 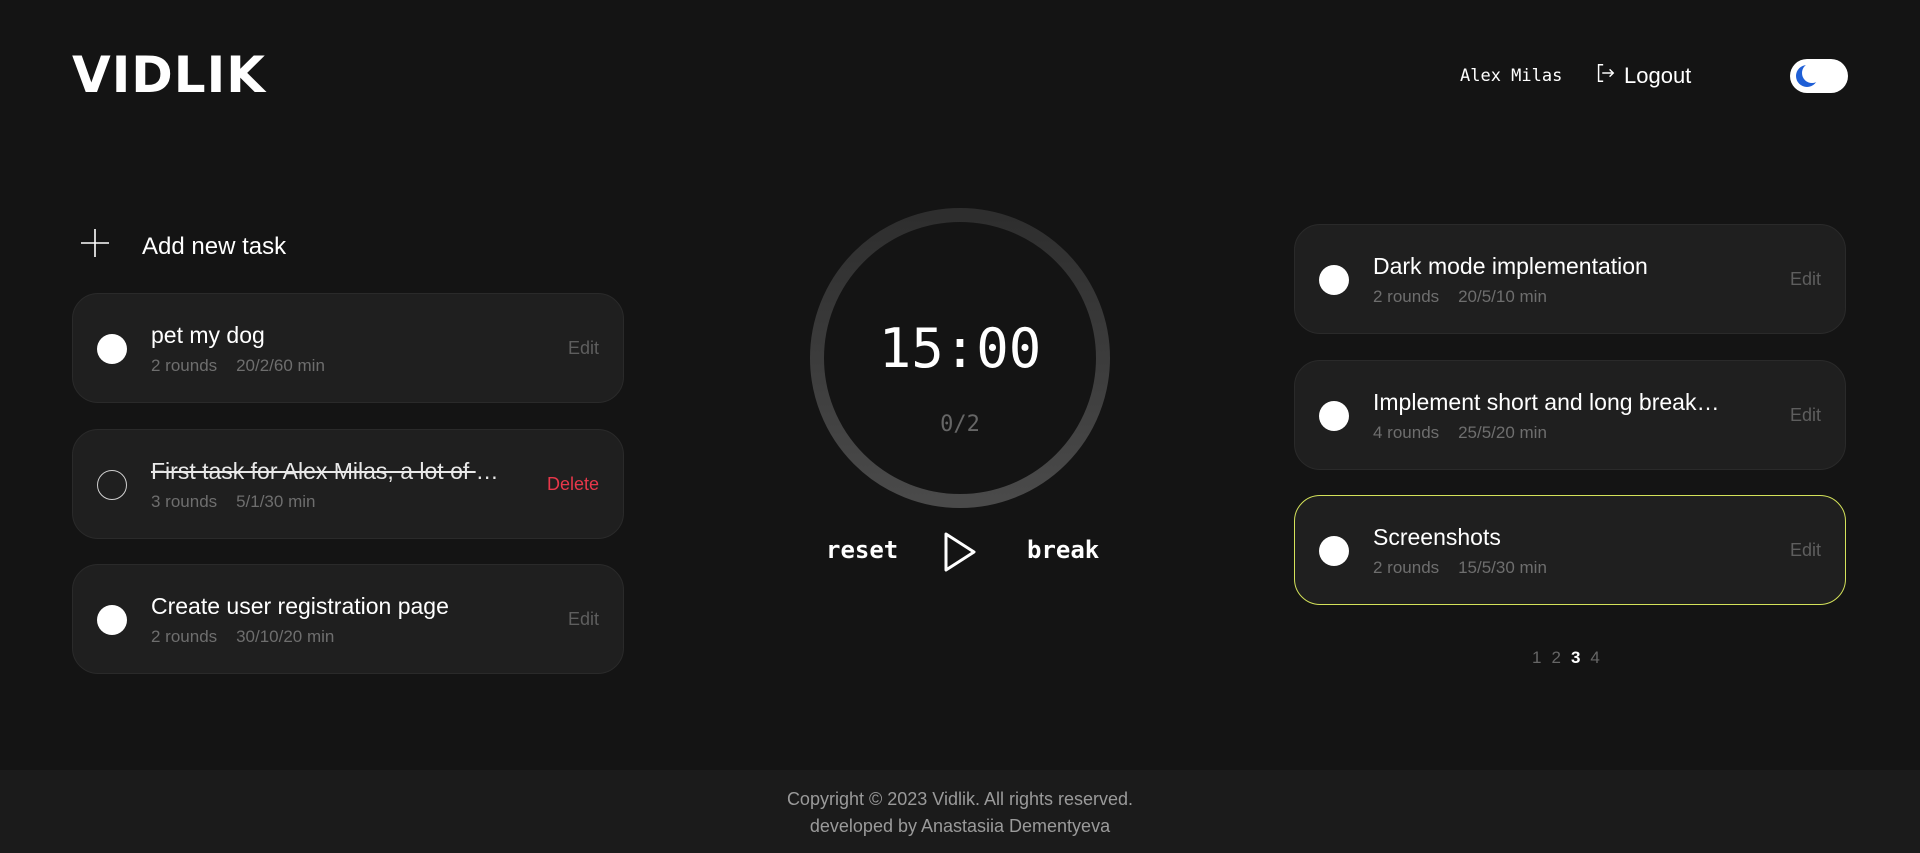 What do you see at coordinates (1510, 266) in the screenshot?
I see `task-title: Dark mode implementation` at bounding box center [1510, 266].